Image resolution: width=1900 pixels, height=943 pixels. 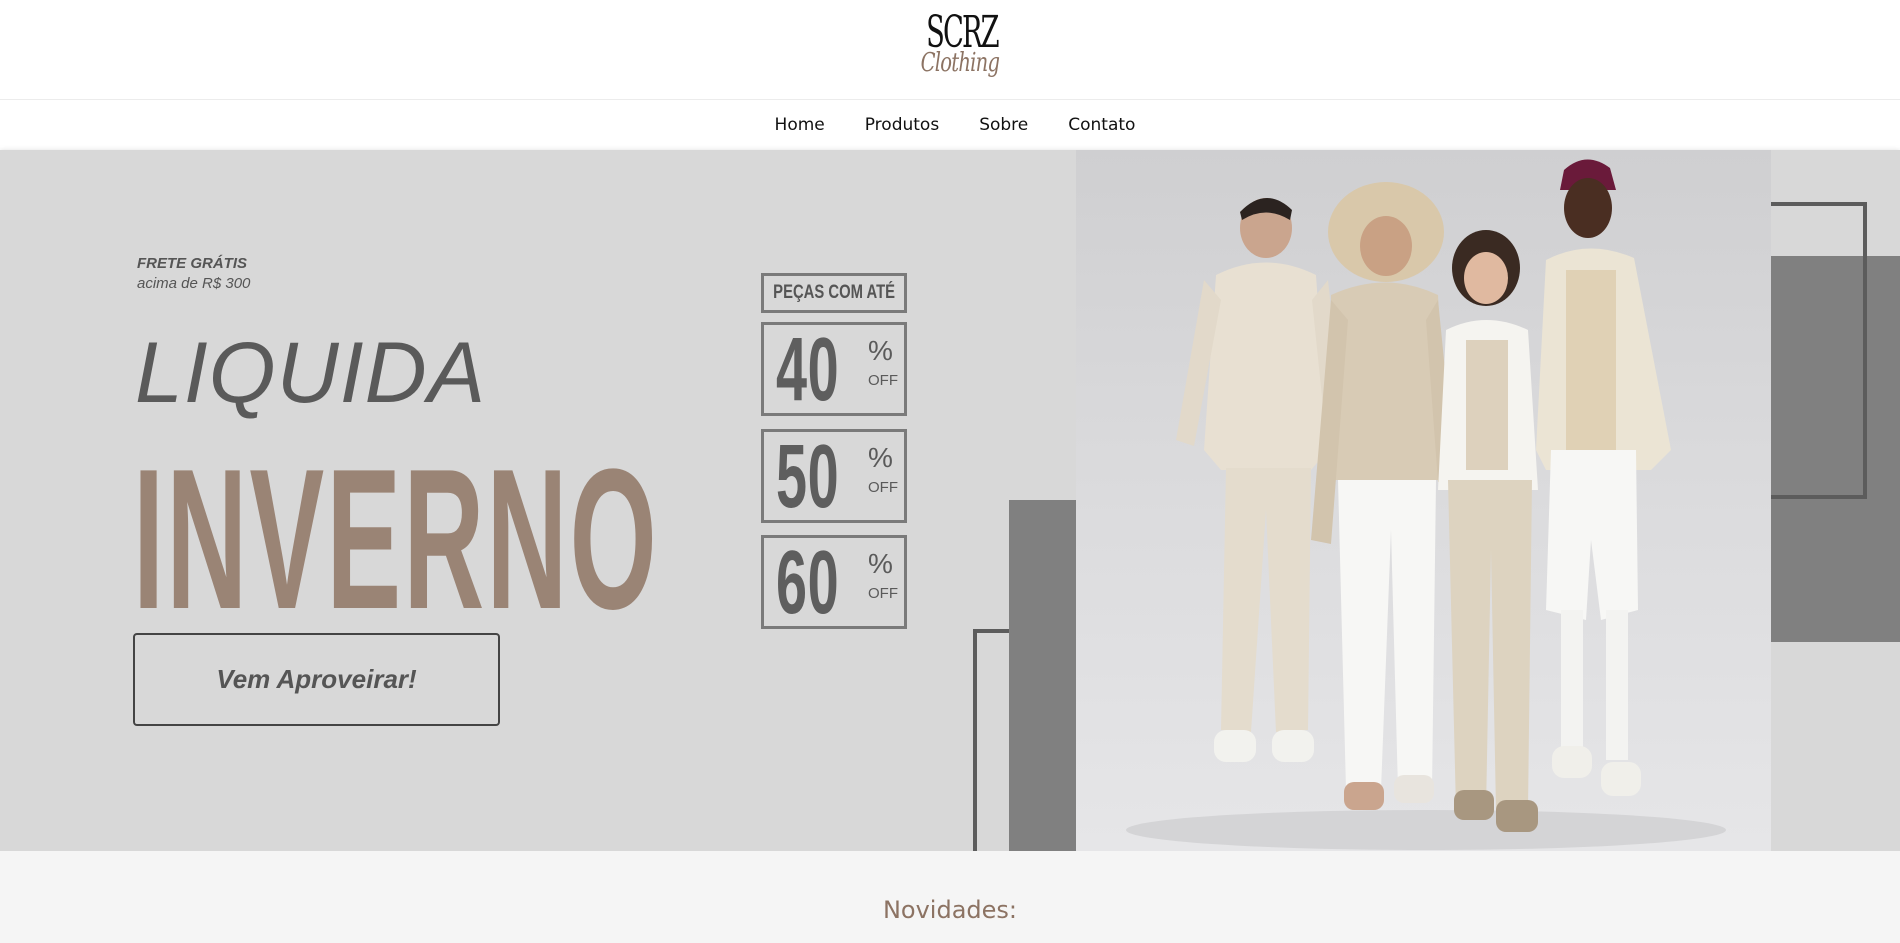 I want to click on brand-logo: SCRZ Clothing, so click(x=955, y=54).